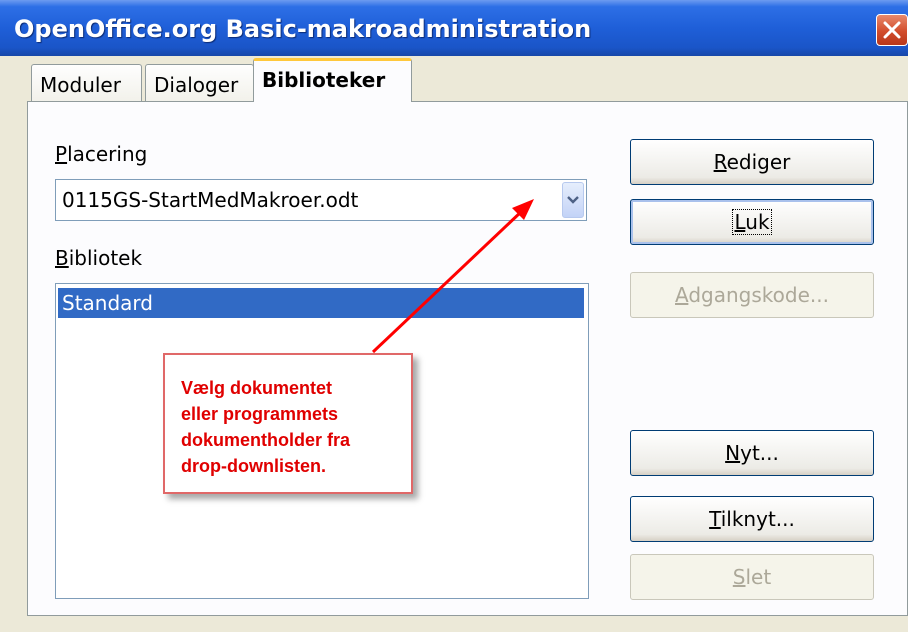 The width and height of the screenshot is (908, 632). Describe the element at coordinates (752, 162) in the screenshot. I see `edit-button: Rediger` at that location.